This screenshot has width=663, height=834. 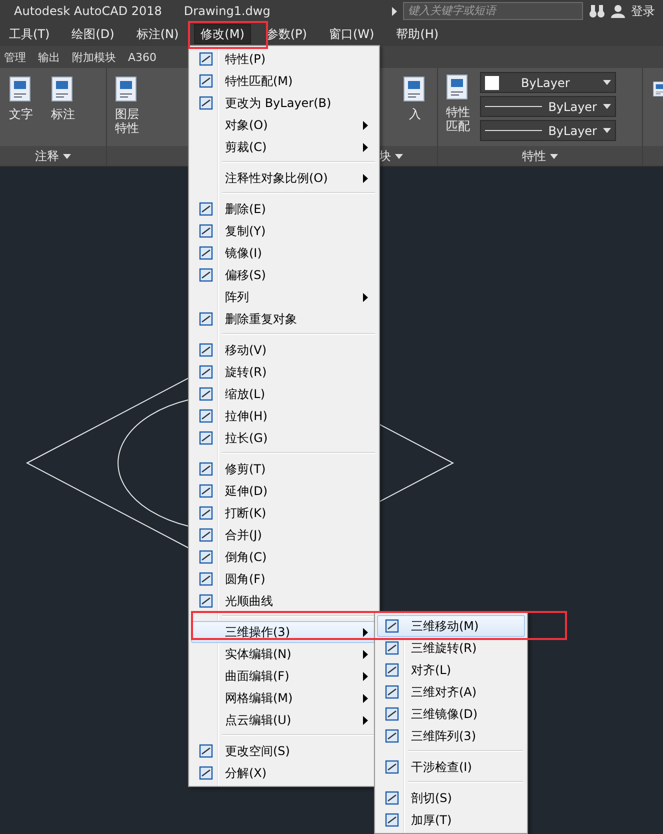 I want to click on menu-item: 镜像(I), so click(x=284, y=253).